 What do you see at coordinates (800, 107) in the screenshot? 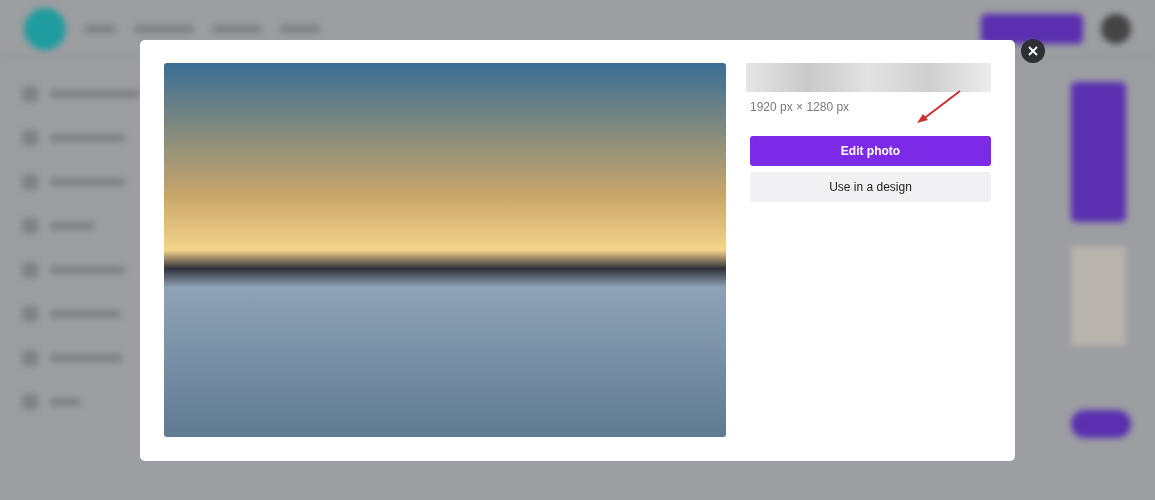
I see `image-size-text: 1920 px × 1280 px` at bounding box center [800, 107].